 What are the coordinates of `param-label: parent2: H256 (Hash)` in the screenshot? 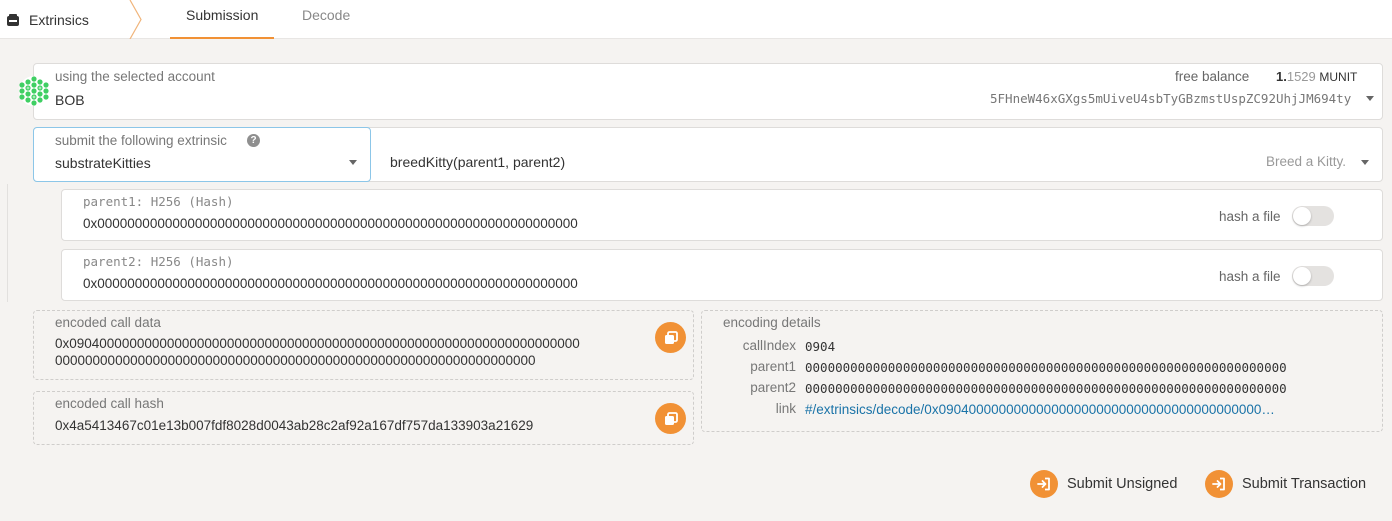 It's located at (158, 261).